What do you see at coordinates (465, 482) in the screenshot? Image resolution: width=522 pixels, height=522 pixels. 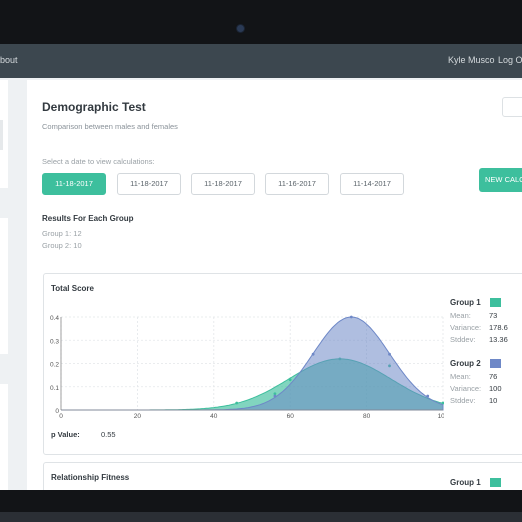 I see `relationship-group1-name: Group 1` at bounding box center [465, 482].